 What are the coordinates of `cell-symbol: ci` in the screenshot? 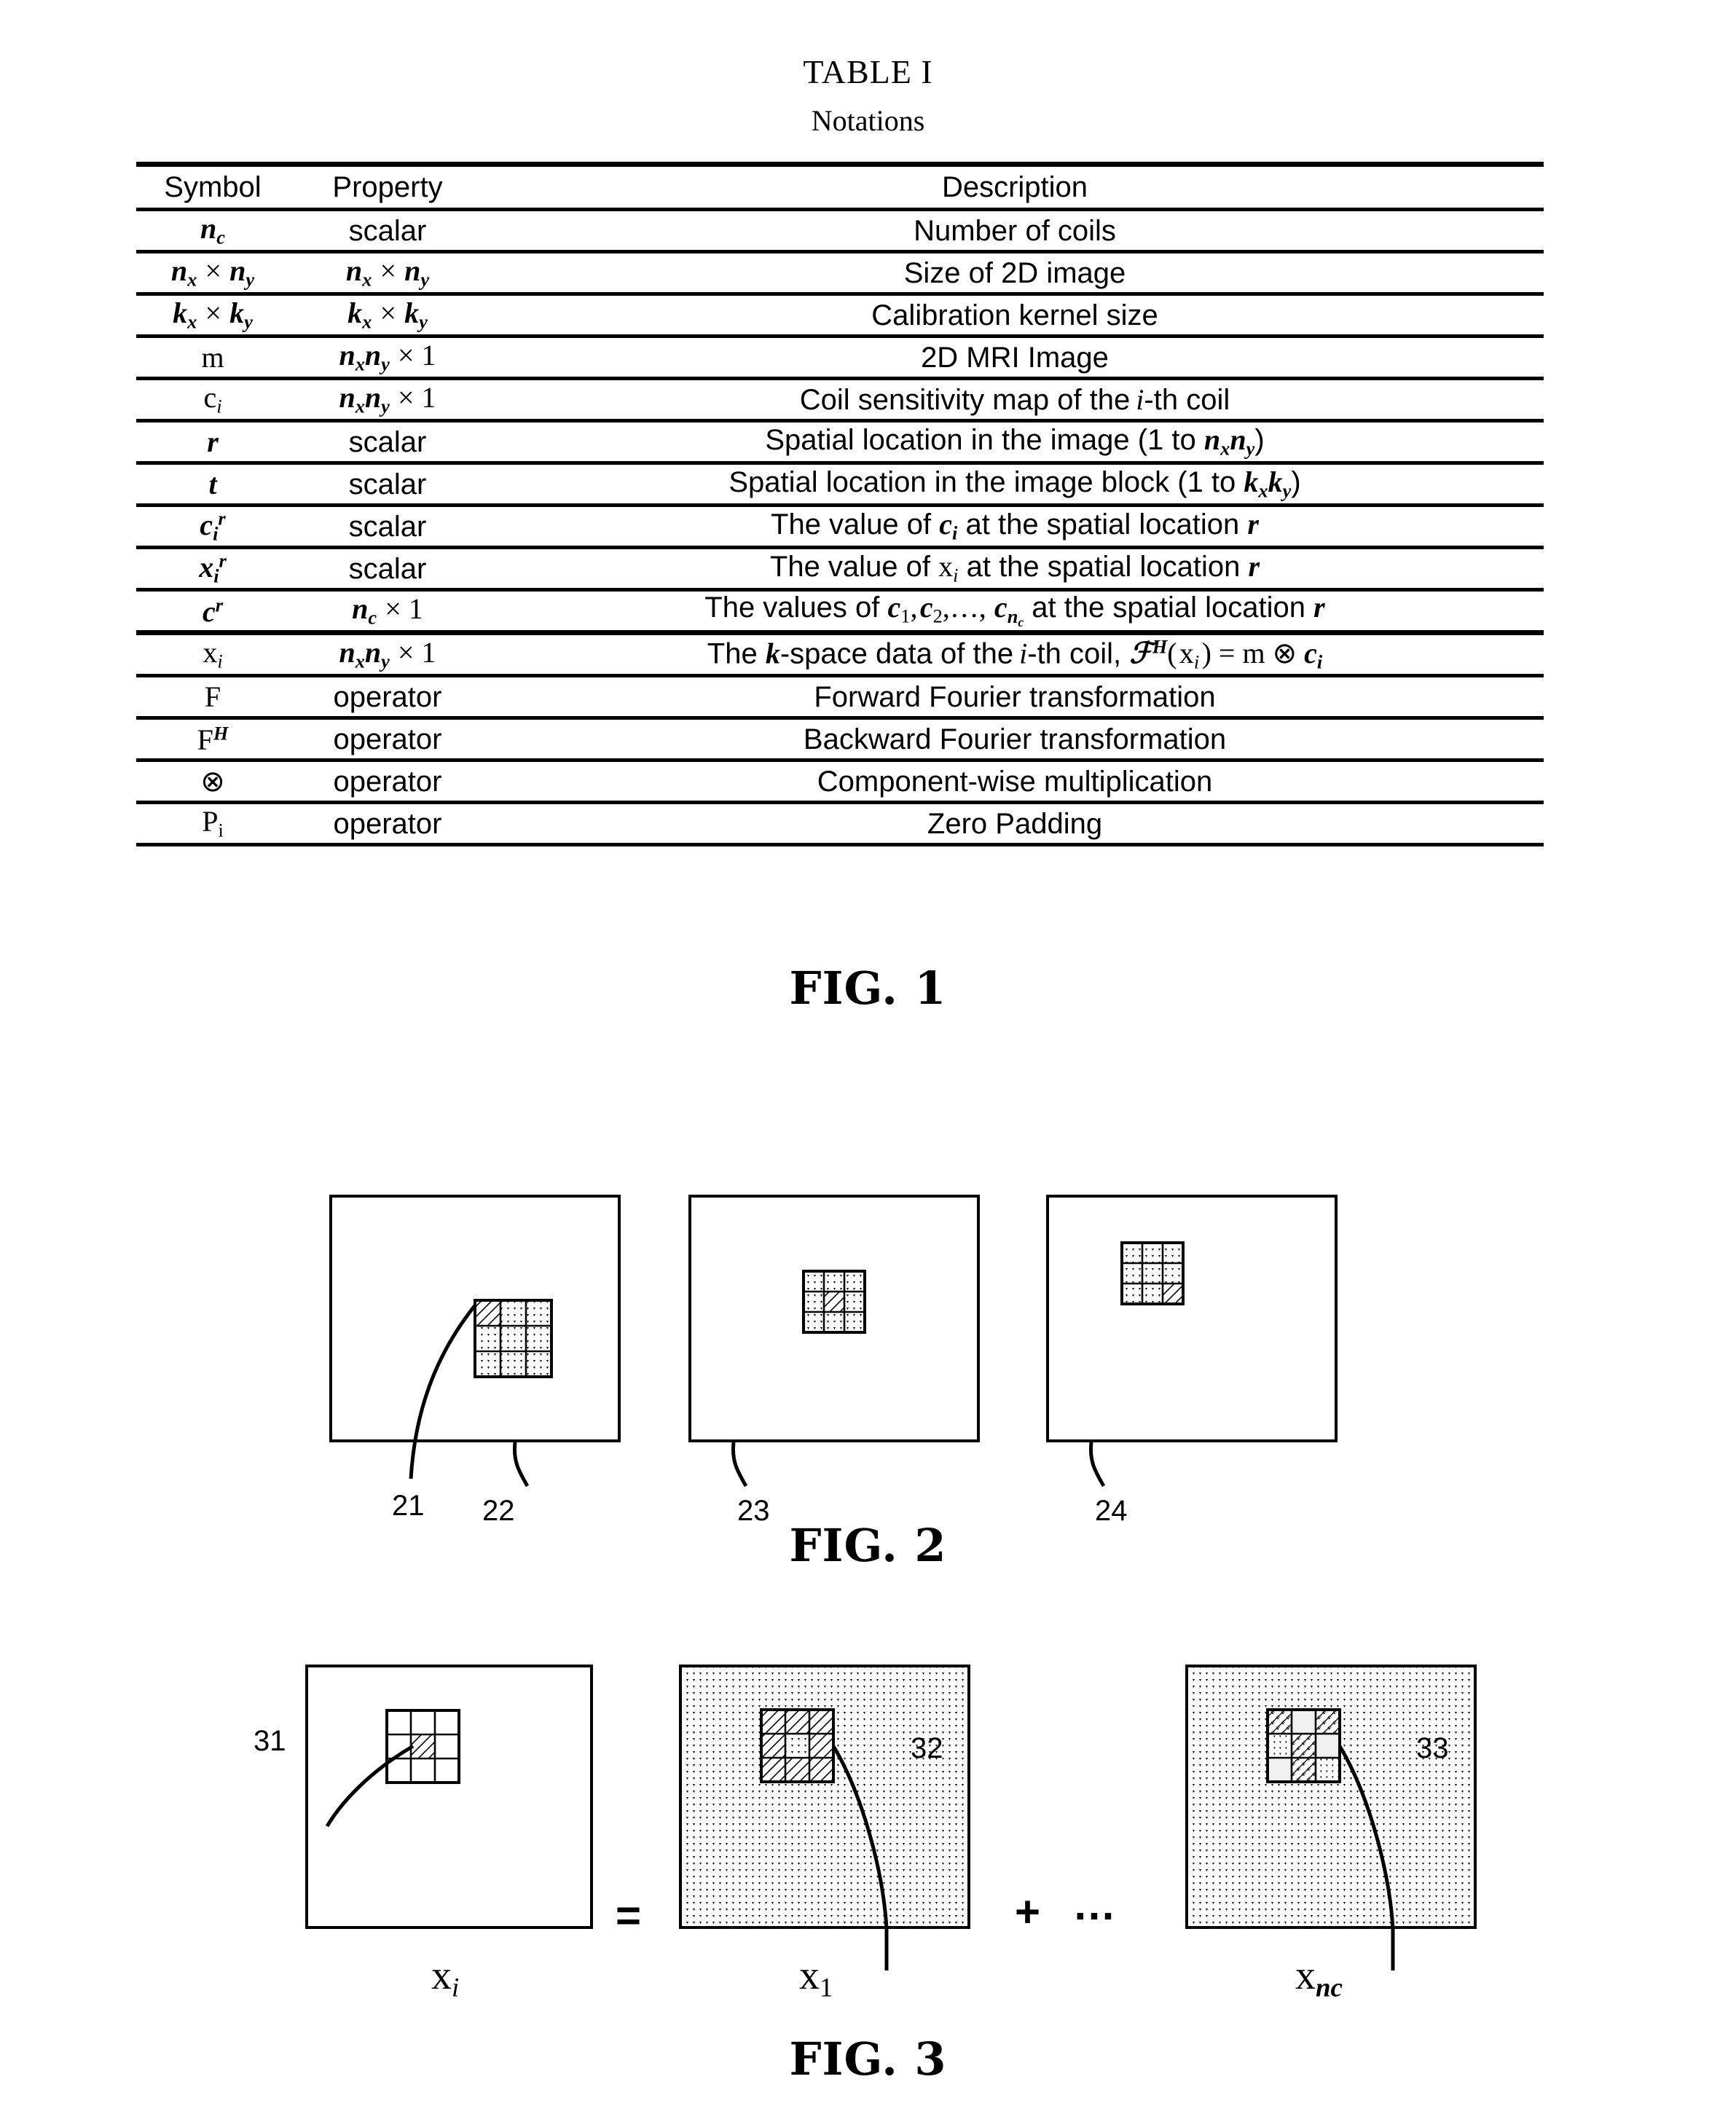 It's located at (212, 400).